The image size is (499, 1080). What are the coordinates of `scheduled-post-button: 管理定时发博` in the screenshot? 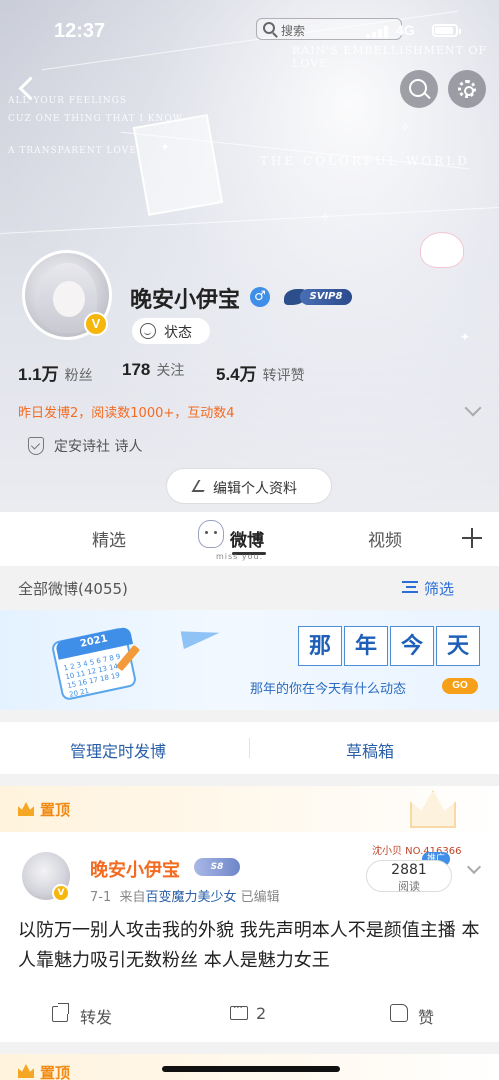 It's located at (118, 750).